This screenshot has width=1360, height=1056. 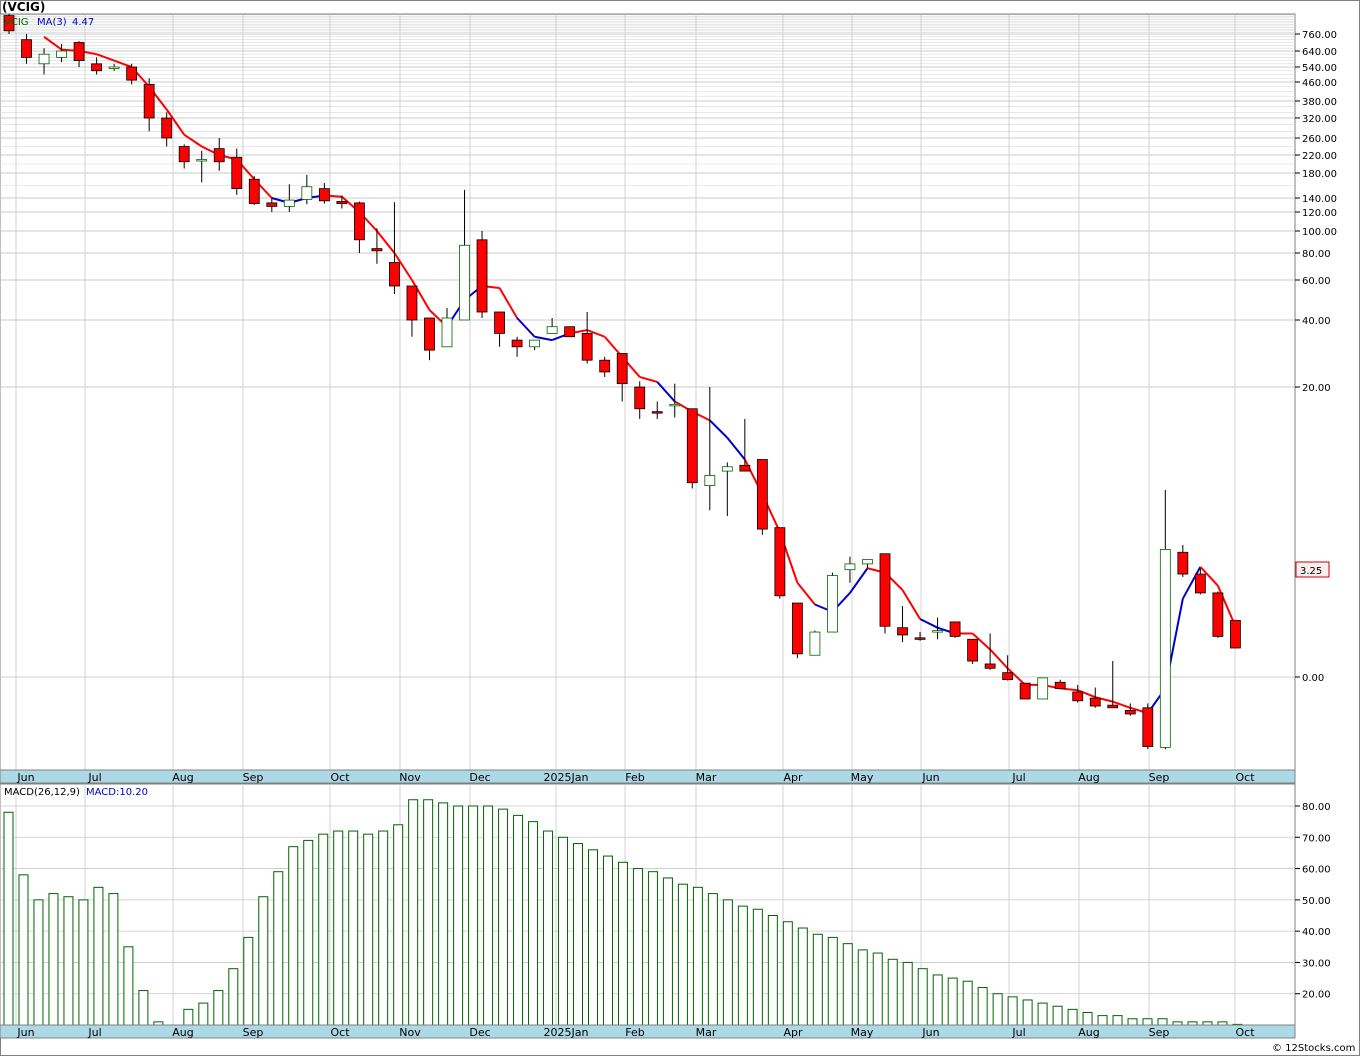 I want to click on month-label: Dec, so click(x=479, y=777).